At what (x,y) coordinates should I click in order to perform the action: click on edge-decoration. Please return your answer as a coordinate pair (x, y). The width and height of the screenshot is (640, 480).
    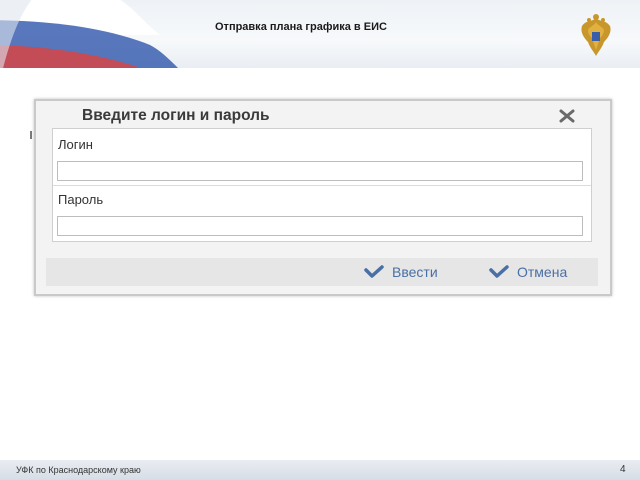
    Looking at the image, I should click on (31, 135).